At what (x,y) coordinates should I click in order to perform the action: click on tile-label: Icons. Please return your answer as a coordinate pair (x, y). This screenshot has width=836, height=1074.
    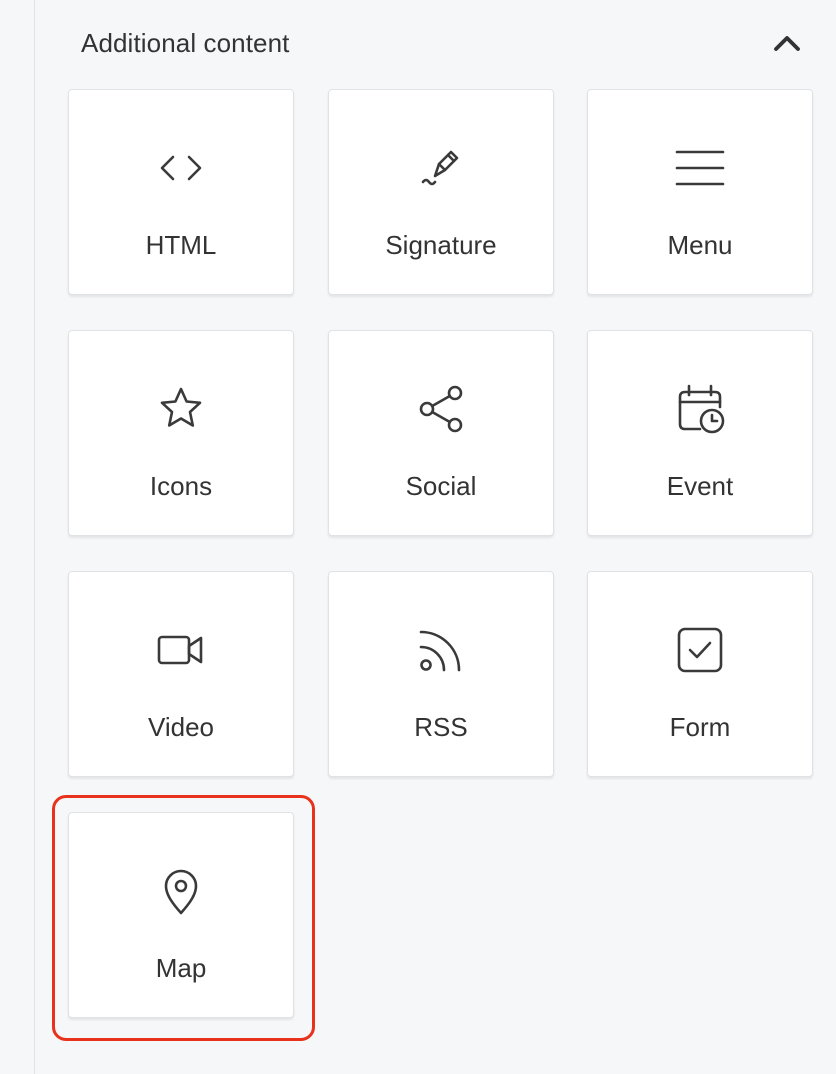
    Looking at the image, I should click on (181, 486).